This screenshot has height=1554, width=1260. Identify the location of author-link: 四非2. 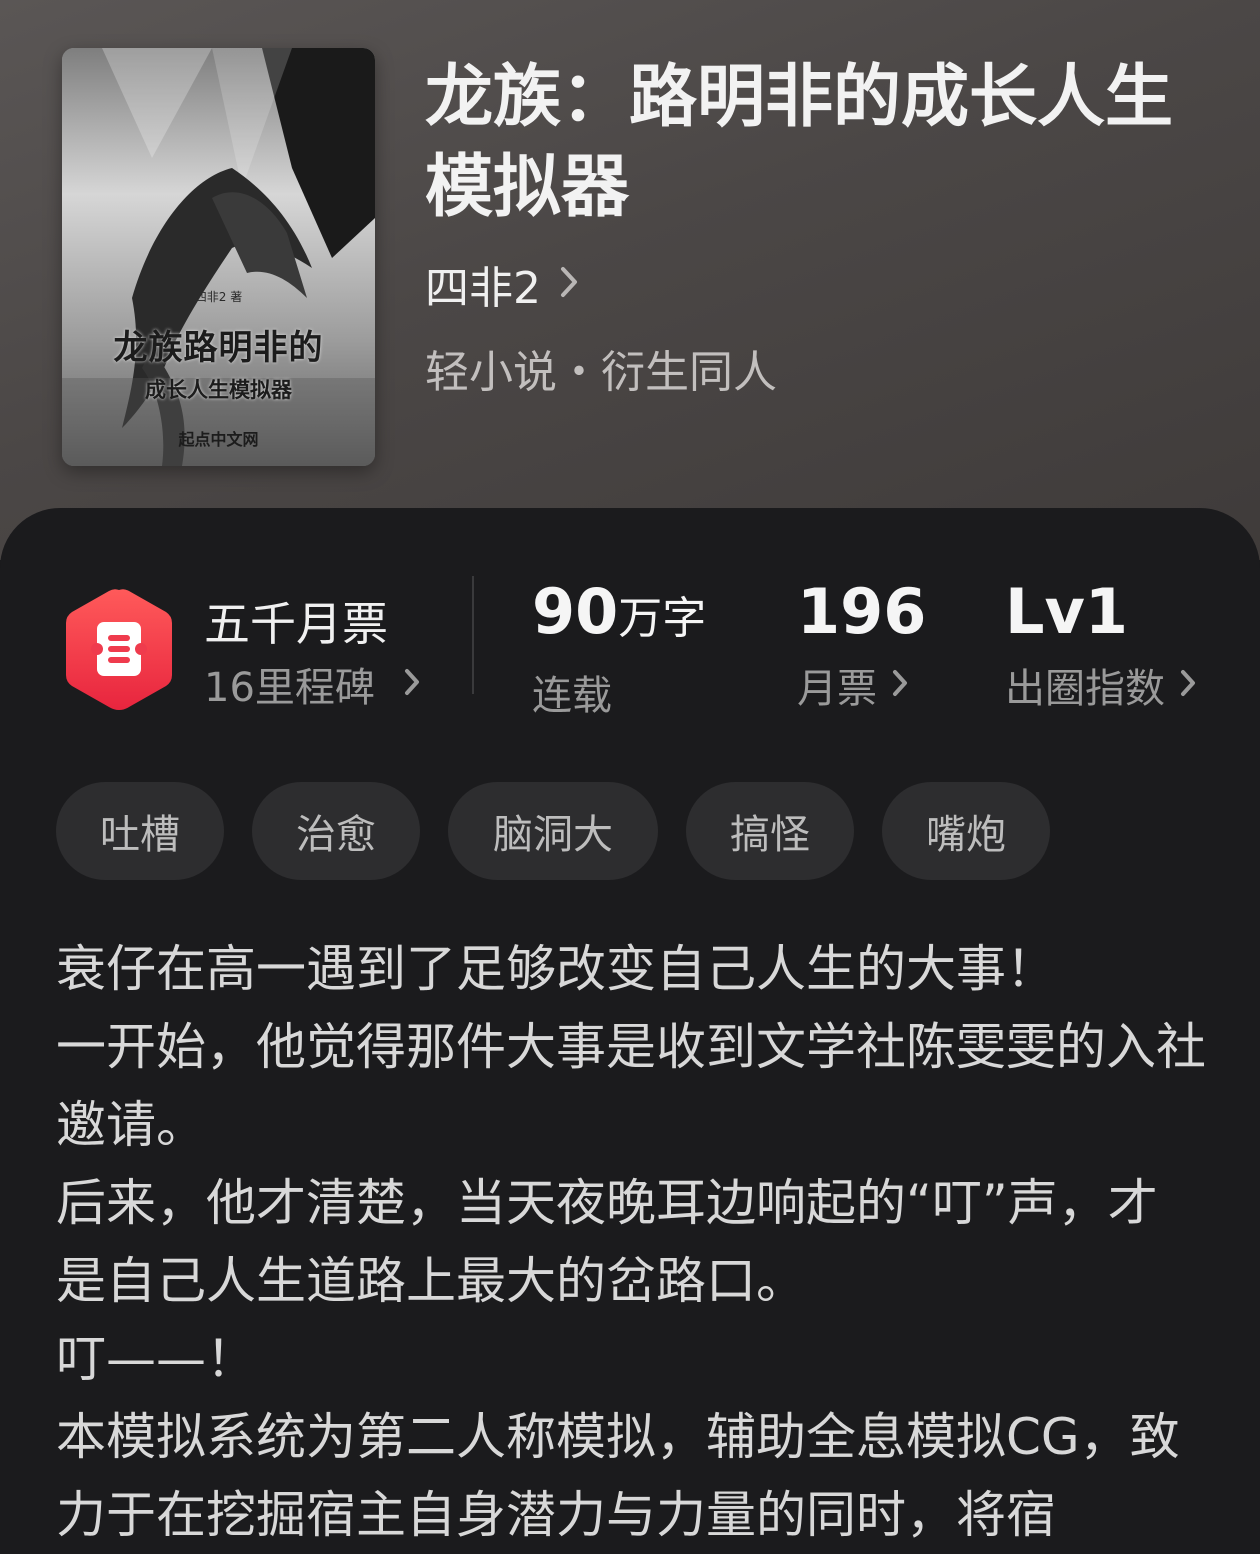
(502, 284).